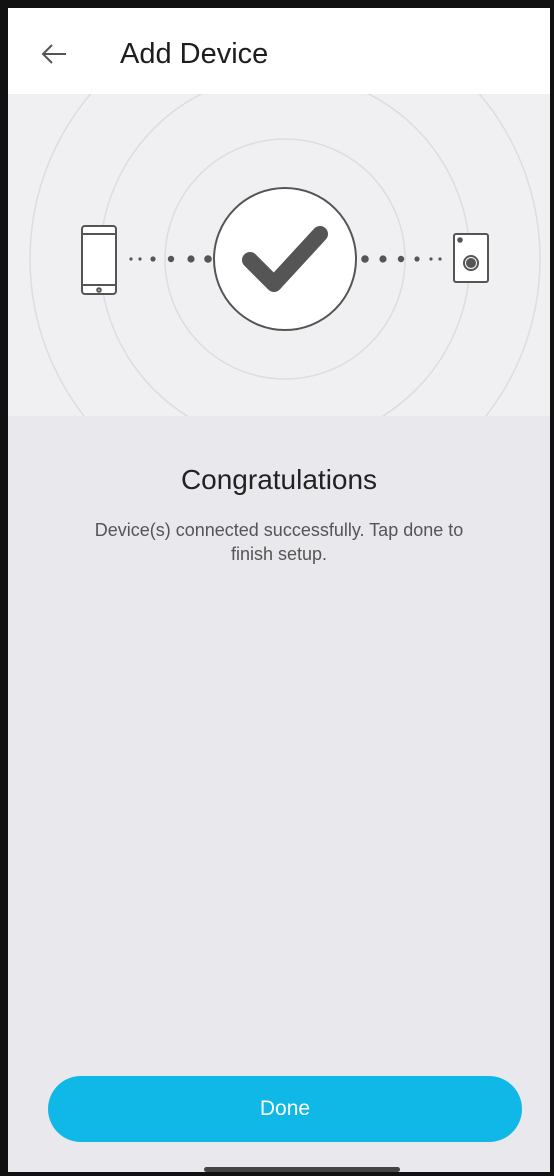  I want to click on camera-device-icon, so click(471, 258).